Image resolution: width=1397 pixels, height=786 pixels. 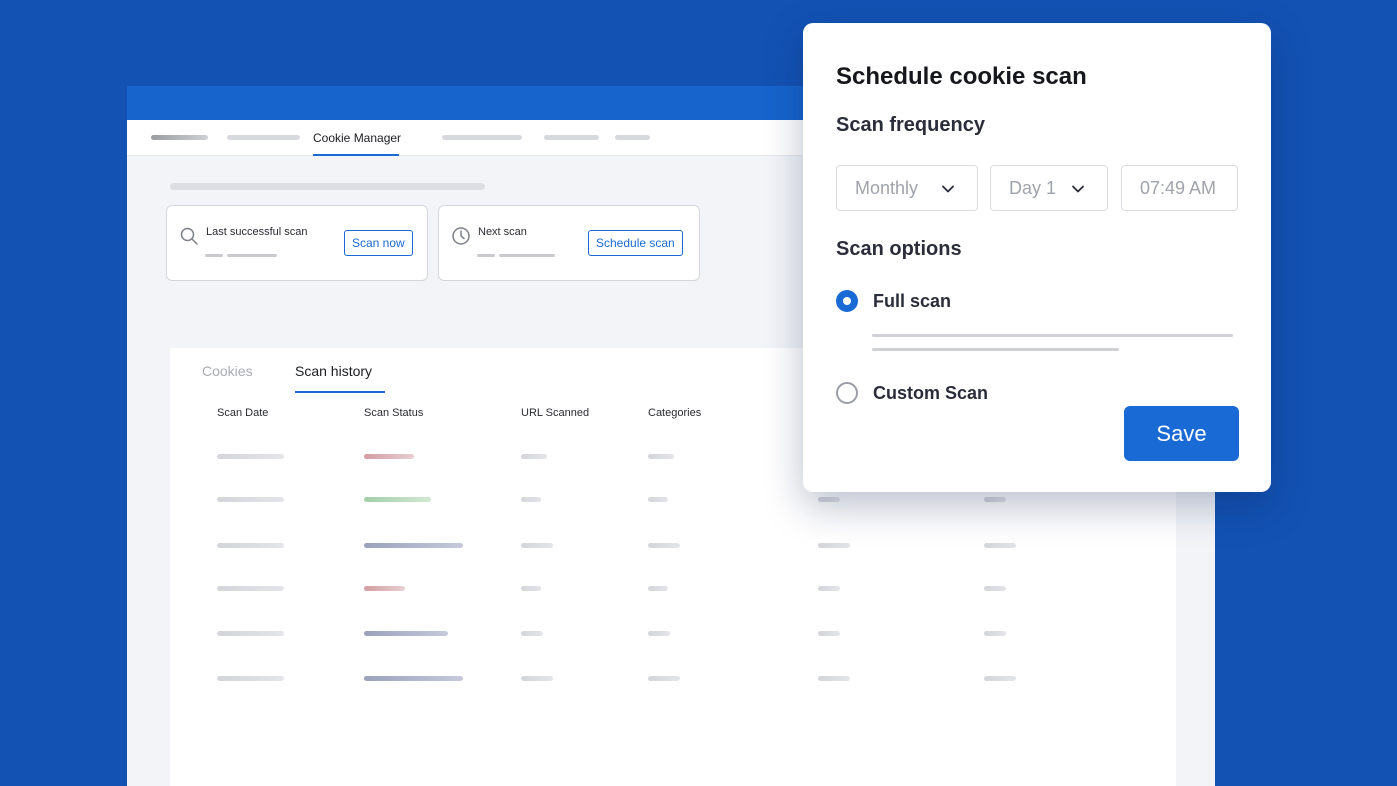 What do you see at coordinates (847, 301) in the screenshot?
I see `full-scan-radio` at bounding box center [847, 301].